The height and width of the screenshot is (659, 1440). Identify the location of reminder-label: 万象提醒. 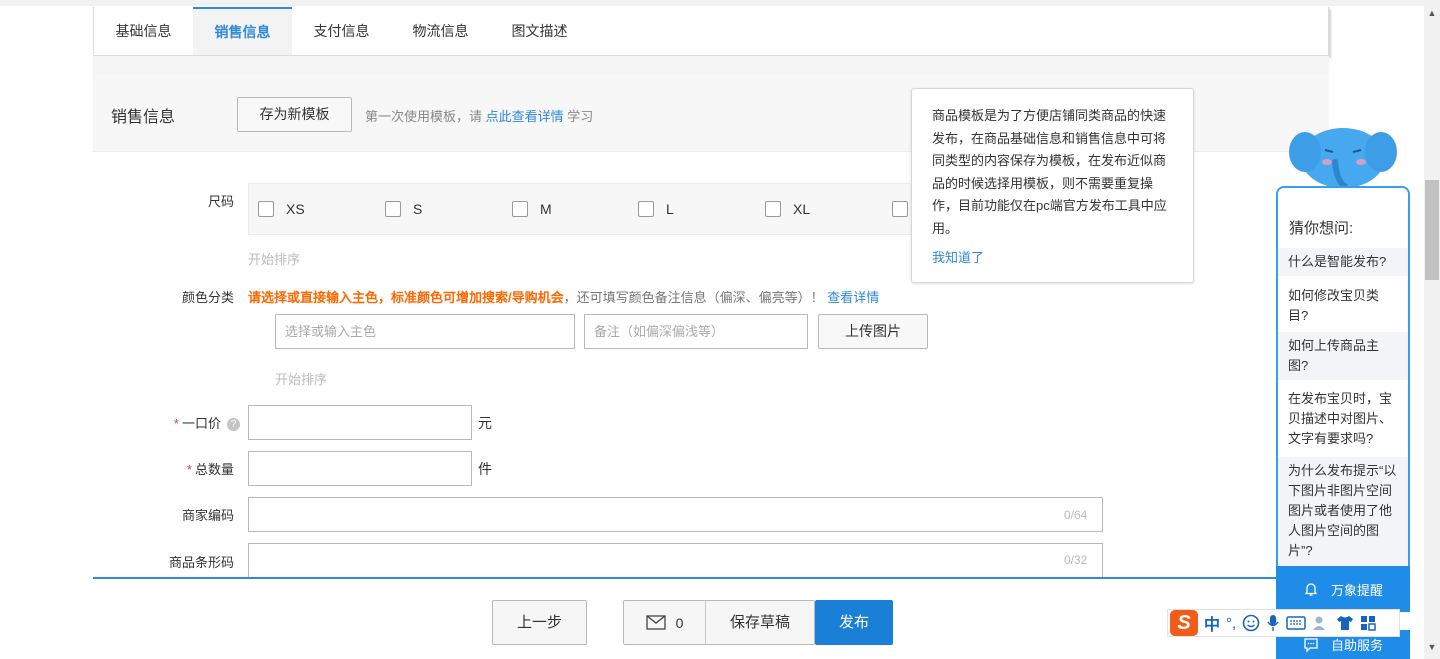
(1356, 590).